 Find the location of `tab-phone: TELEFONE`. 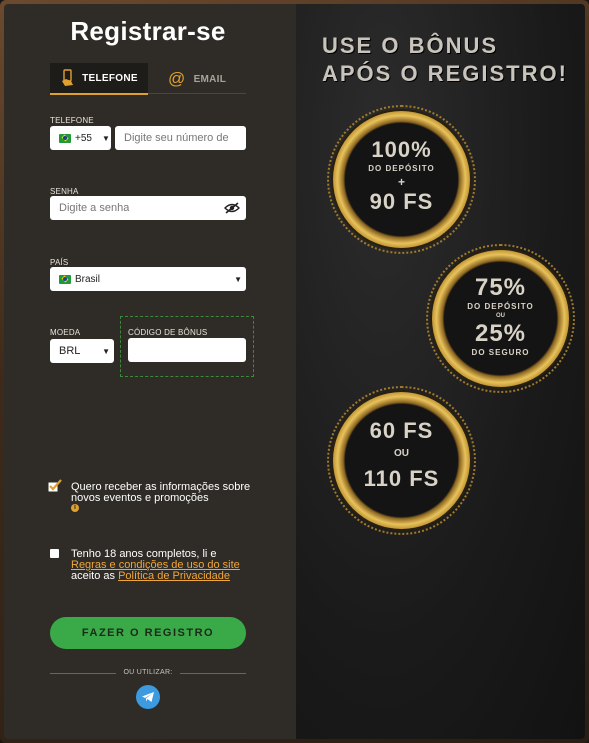

tab-phone: TELEFONE is located at coordinates (99, 79).